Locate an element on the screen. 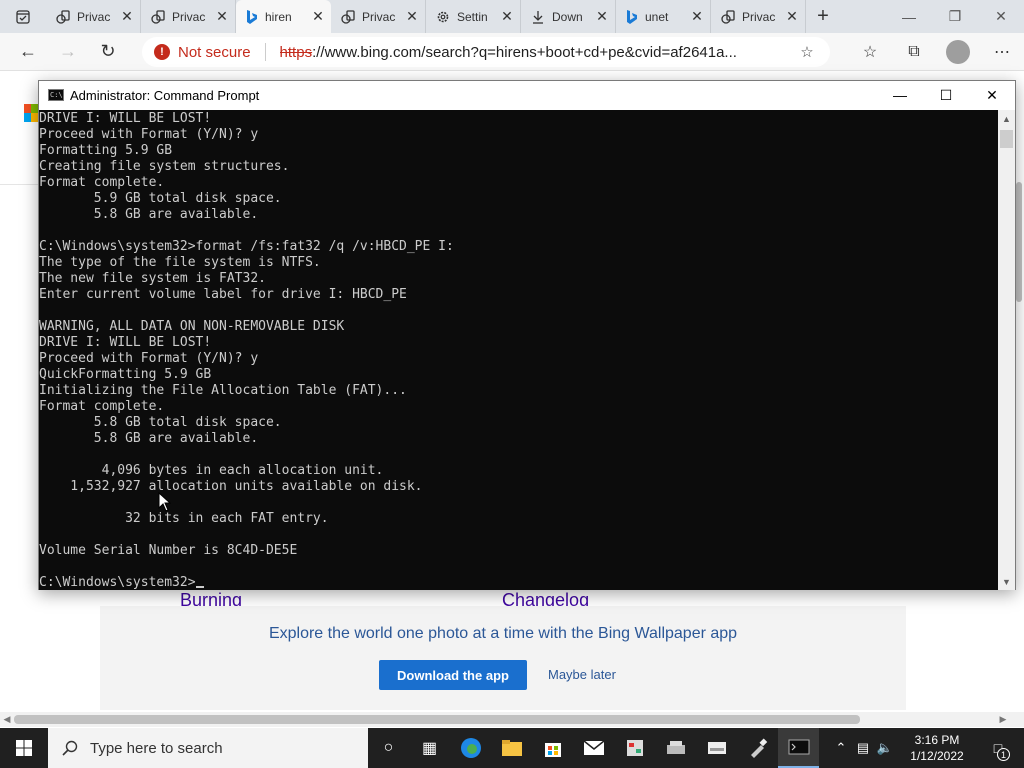  profile-button is located at coordinates (958, 52).